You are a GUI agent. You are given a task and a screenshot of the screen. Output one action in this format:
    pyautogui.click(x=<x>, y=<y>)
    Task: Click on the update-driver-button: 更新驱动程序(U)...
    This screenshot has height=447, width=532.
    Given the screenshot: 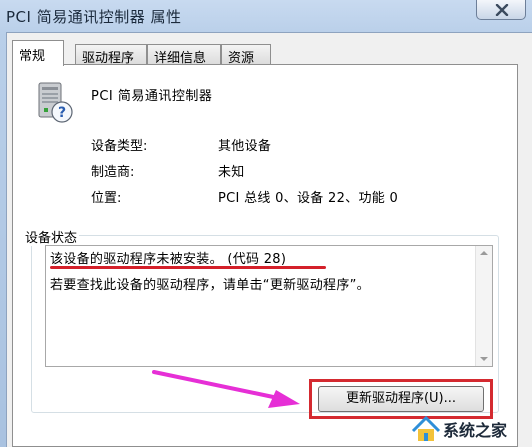 What is the action you would take?
    pyautogui.click(x=401, y=399)
    